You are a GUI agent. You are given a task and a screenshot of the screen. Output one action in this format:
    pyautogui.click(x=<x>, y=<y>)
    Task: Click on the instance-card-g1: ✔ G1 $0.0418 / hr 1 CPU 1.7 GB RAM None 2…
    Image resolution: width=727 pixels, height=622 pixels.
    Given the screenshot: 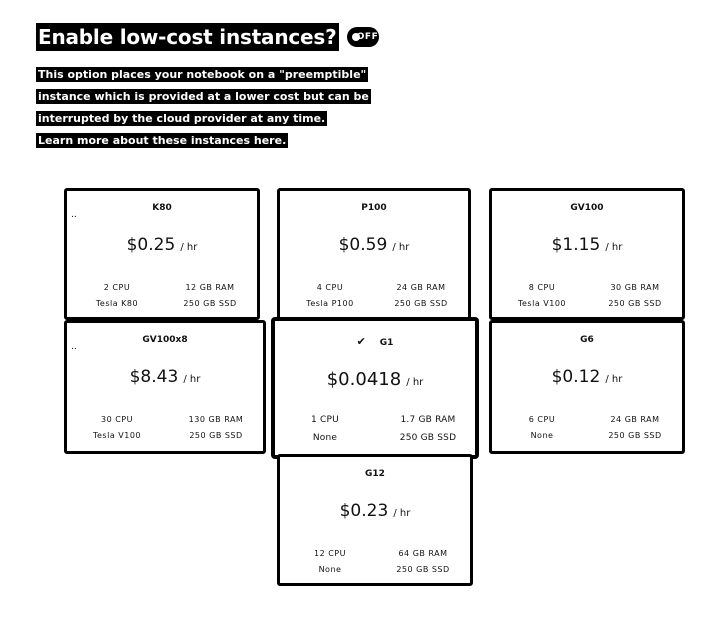 What is the action you would take?
    pyautogui.click(x=375, y=388)
    